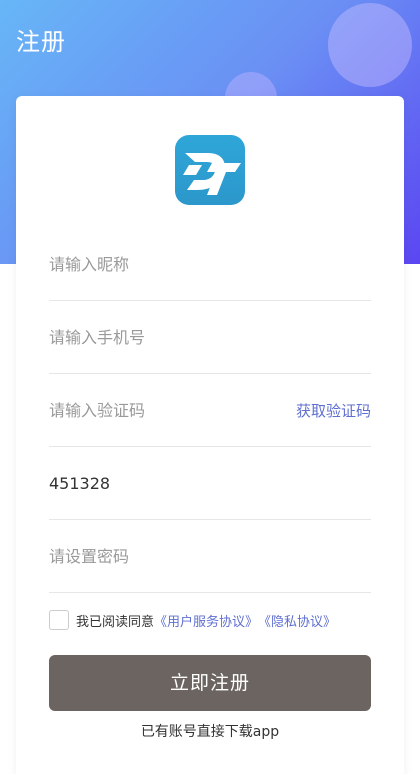  What do you see at coordinates (210, 484) in the screenshot?
I see `image-code-field: 451328` at bounding box center [210, 484].